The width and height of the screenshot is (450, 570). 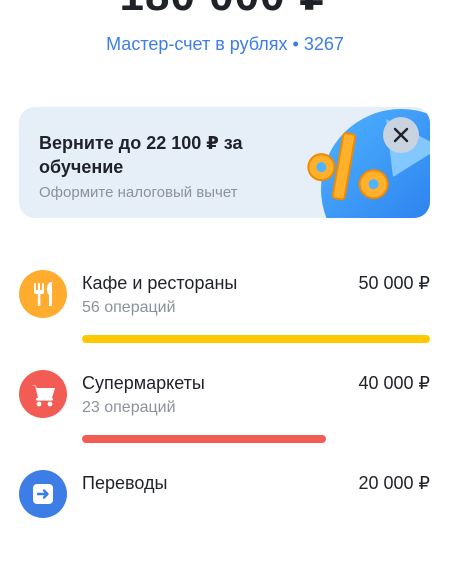 What do you see at coordinates (43, 294) in the screenshot?
I see `fork-knife-icon` at bounding box center [43, 294].